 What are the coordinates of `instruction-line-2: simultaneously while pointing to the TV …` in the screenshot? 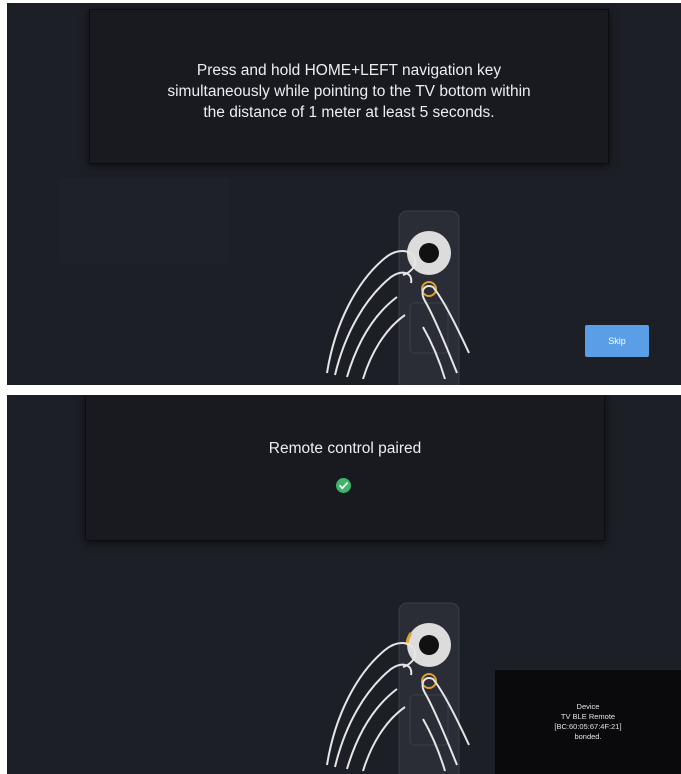 It's located at (349, 91).